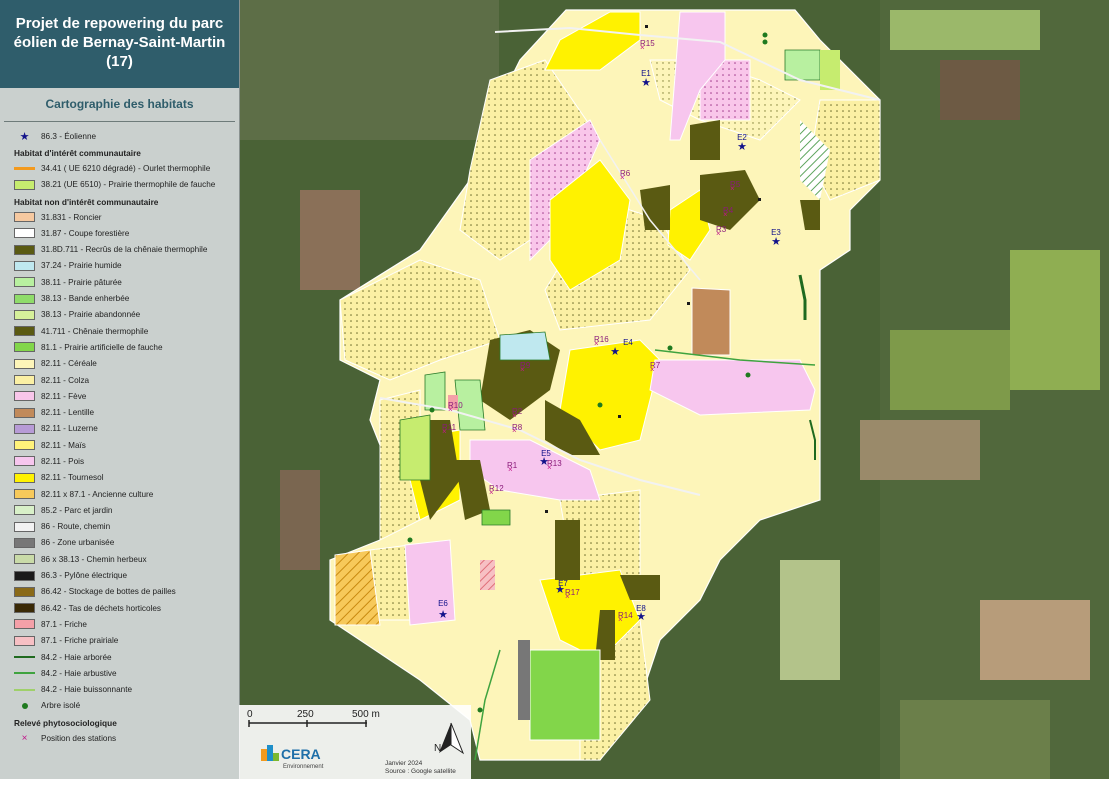 The image size is (1109, 785). I want to click on svg-text: R17, so click(572, 592).